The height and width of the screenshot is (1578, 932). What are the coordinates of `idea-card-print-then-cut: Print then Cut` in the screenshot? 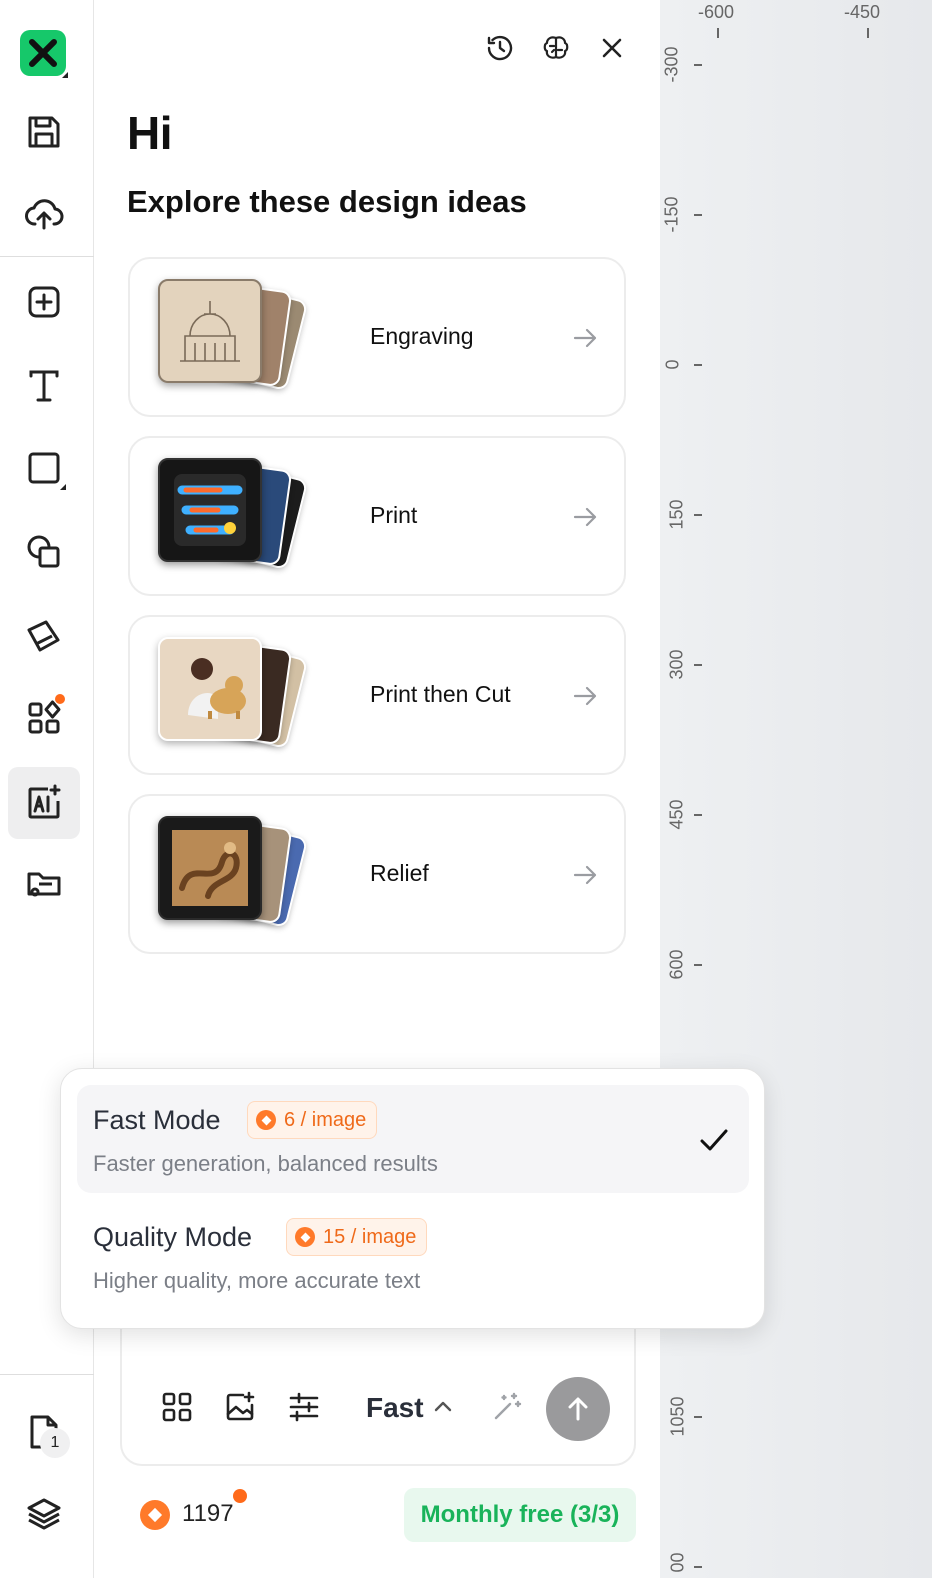 It's located at (377, 695).